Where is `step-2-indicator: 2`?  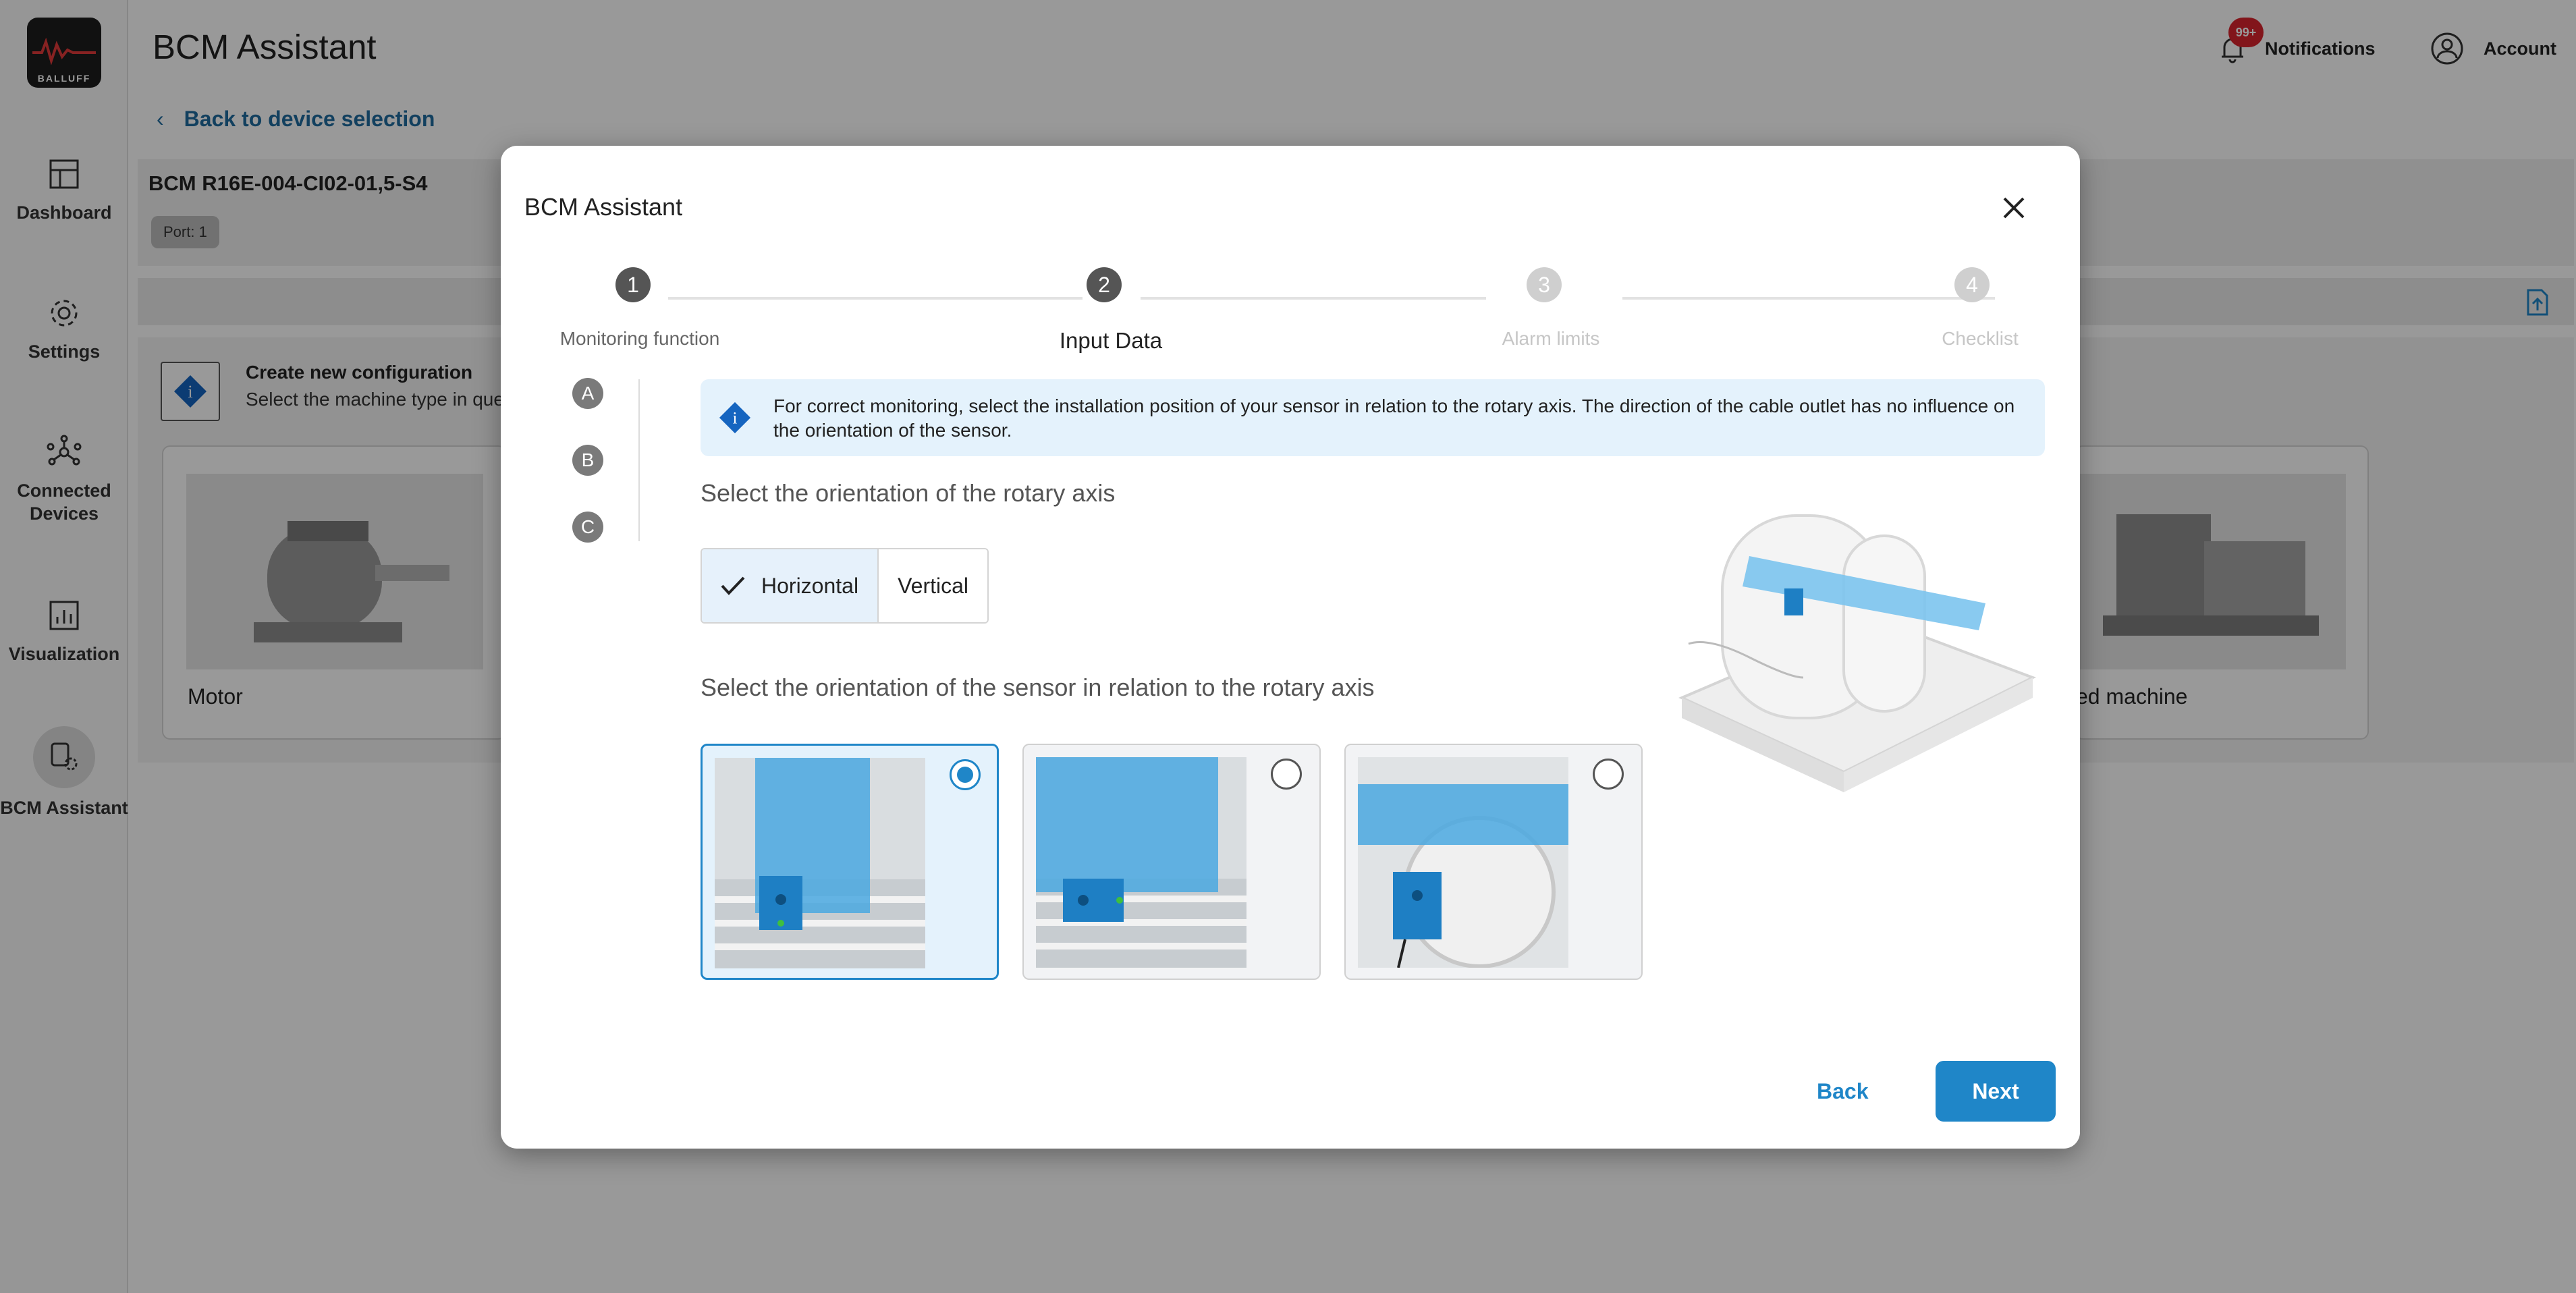
step-2-indicator: 2 is located at coordinates (1104, 284).